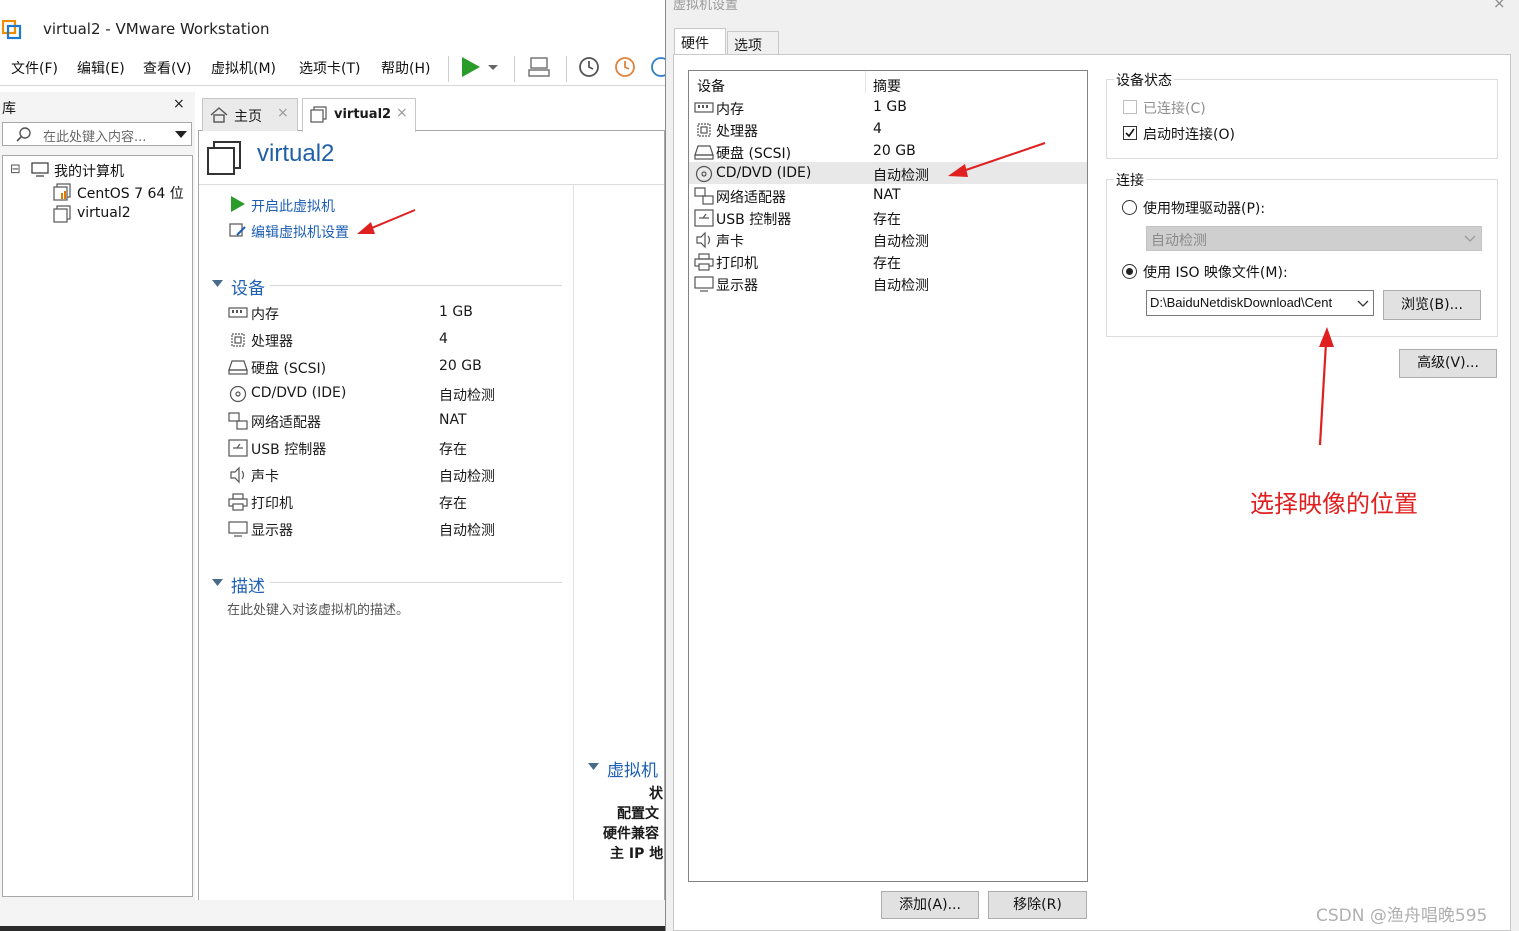 The image size is (1519, 931). I want to click on description-heading: 描述, so click(248, 584).